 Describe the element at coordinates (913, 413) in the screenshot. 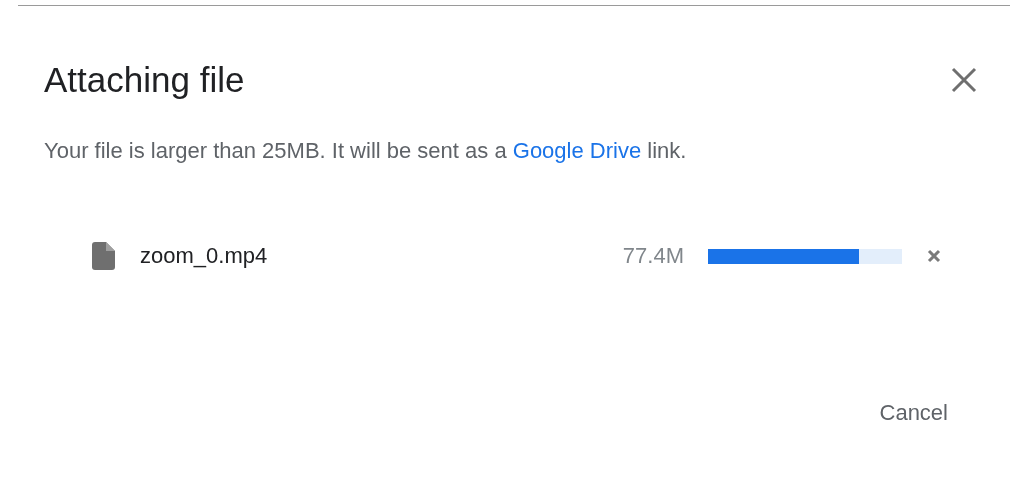

I see `cancel-button: Cancel` at that location.